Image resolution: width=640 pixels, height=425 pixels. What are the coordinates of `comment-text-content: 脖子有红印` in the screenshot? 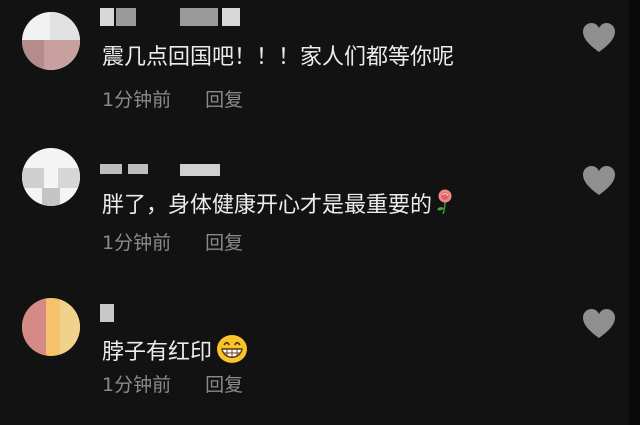 It's located at (157, 352).